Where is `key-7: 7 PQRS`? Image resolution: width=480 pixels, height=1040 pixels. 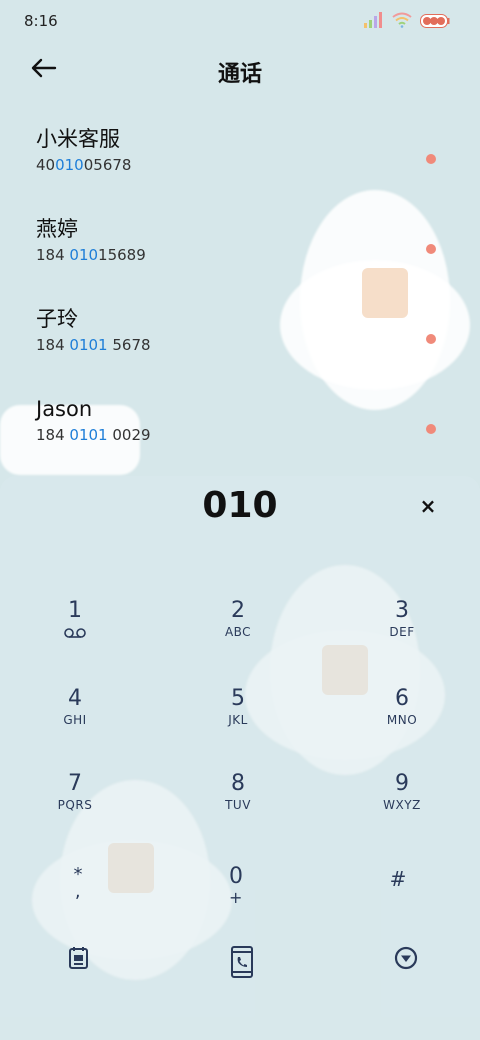
key-7: 7 PQRS is located at coordinates (75, 806).